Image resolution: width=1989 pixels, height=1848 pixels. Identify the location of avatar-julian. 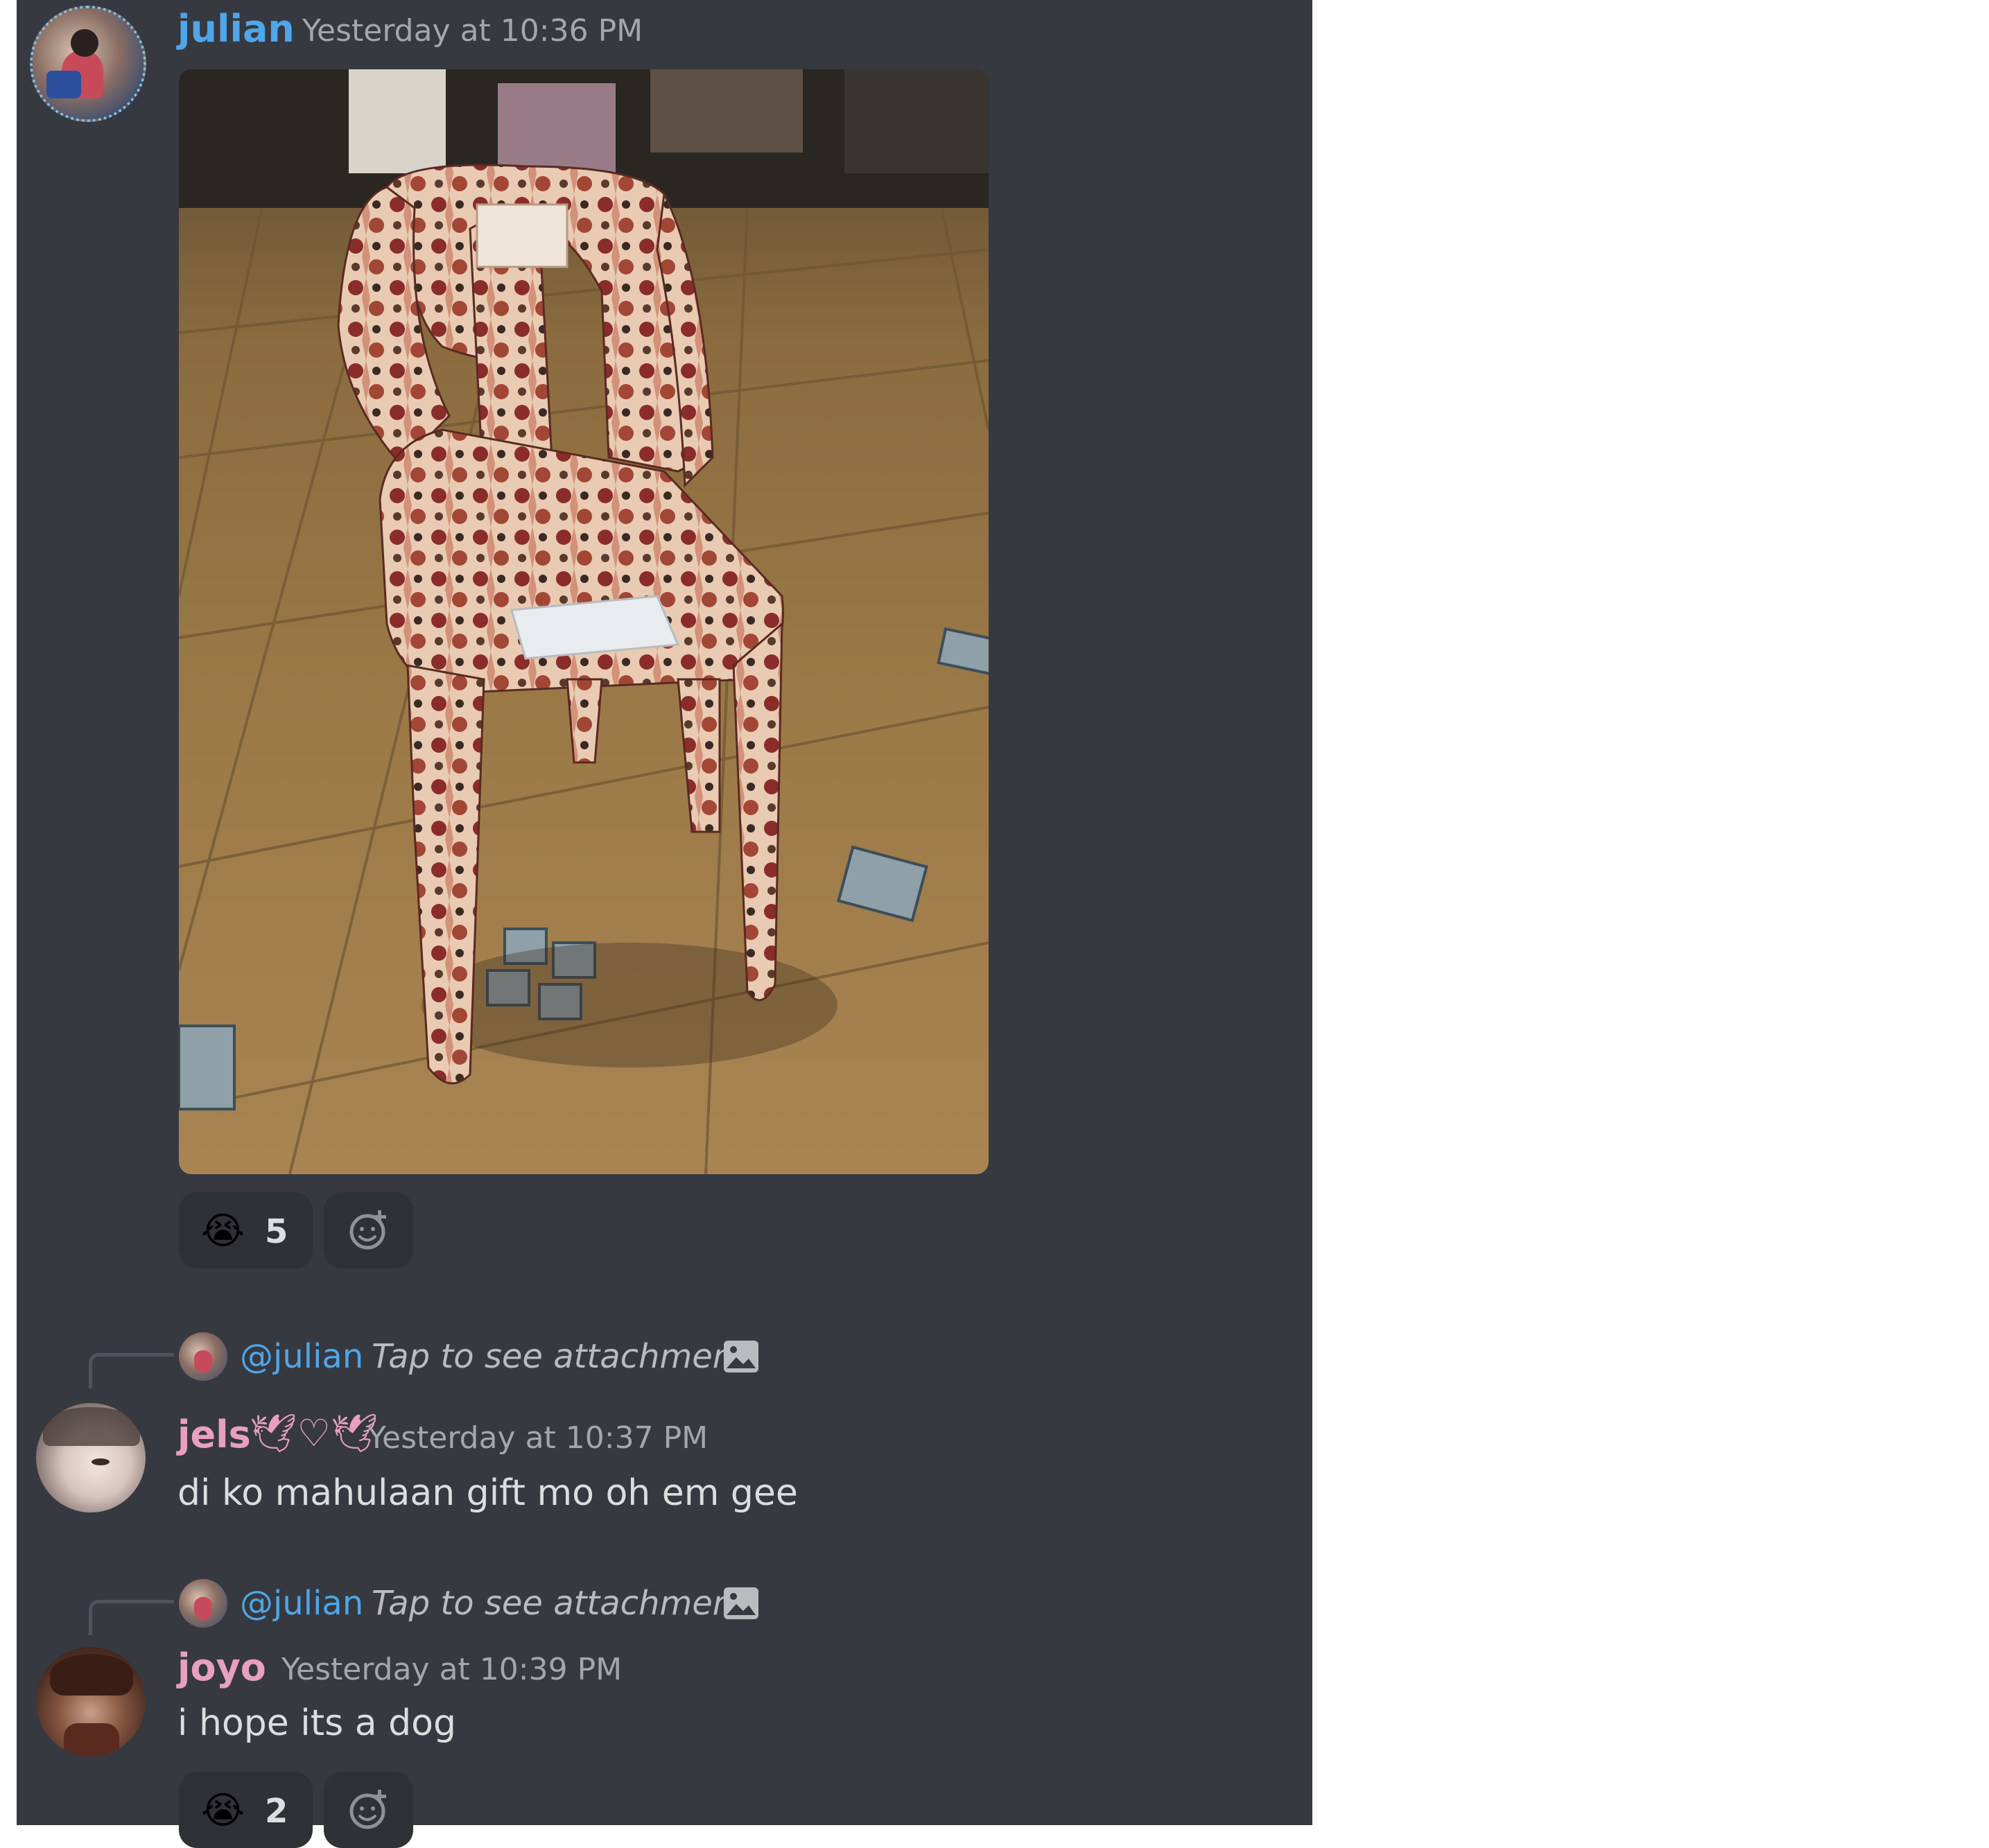
(88, 64).